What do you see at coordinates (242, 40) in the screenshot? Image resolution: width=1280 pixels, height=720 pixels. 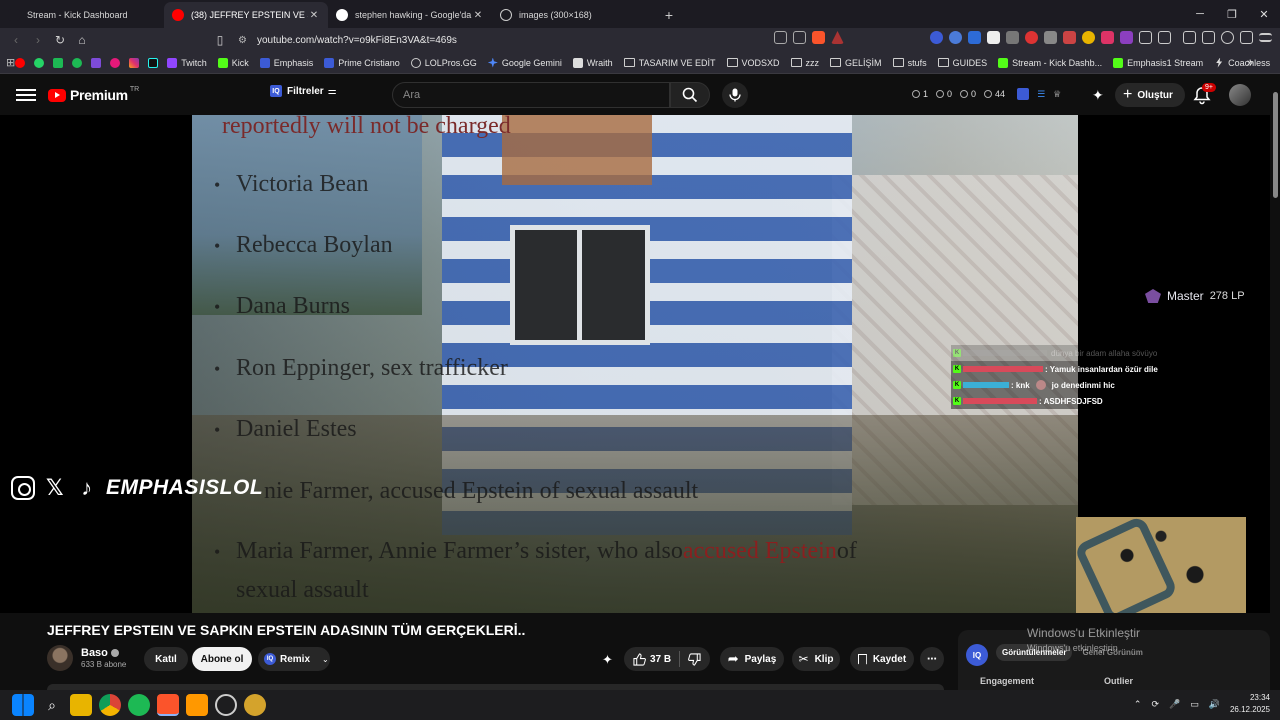 I see `site-settings-icon: ⚙` at bounding box center [242, 40].